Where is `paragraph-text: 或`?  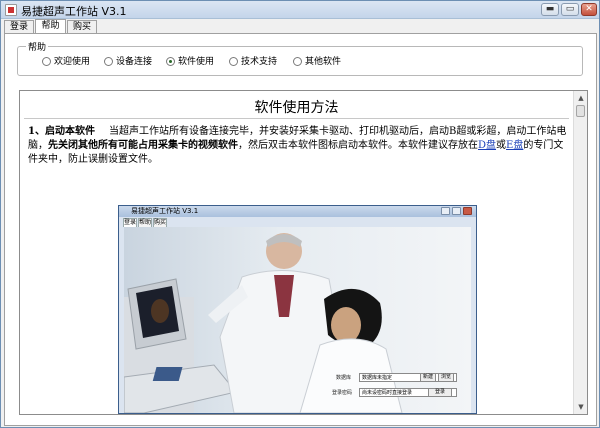
paragraph-text: 或 is located at coordinates (501, 145).